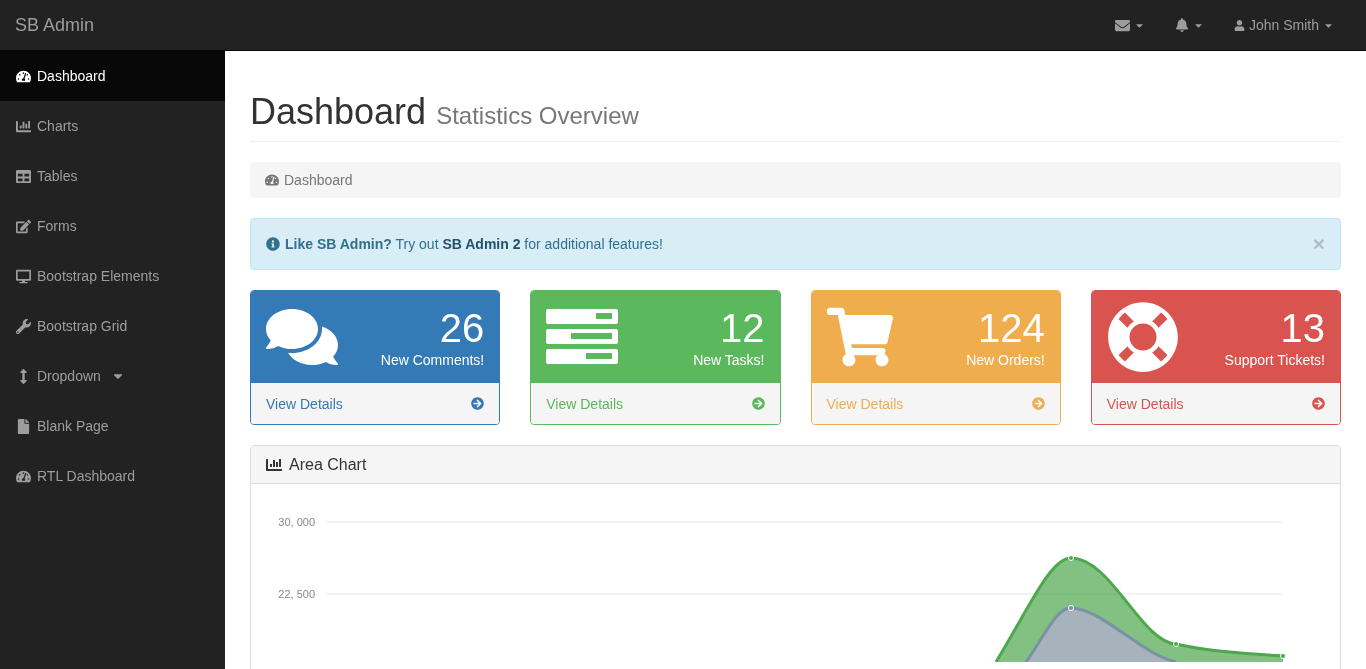 This screenshot has width=1366, height=669. What do you see at coordinates (462, 328) in the screenshot?
I see `stat-count: 26` at bounding box center [462, 328].